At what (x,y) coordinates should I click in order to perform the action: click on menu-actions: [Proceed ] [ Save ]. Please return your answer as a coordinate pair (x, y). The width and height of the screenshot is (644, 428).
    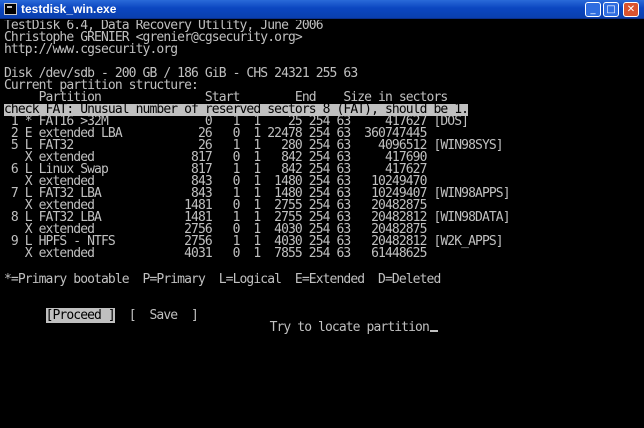
    Looking at the image, I should click on (101, 310).